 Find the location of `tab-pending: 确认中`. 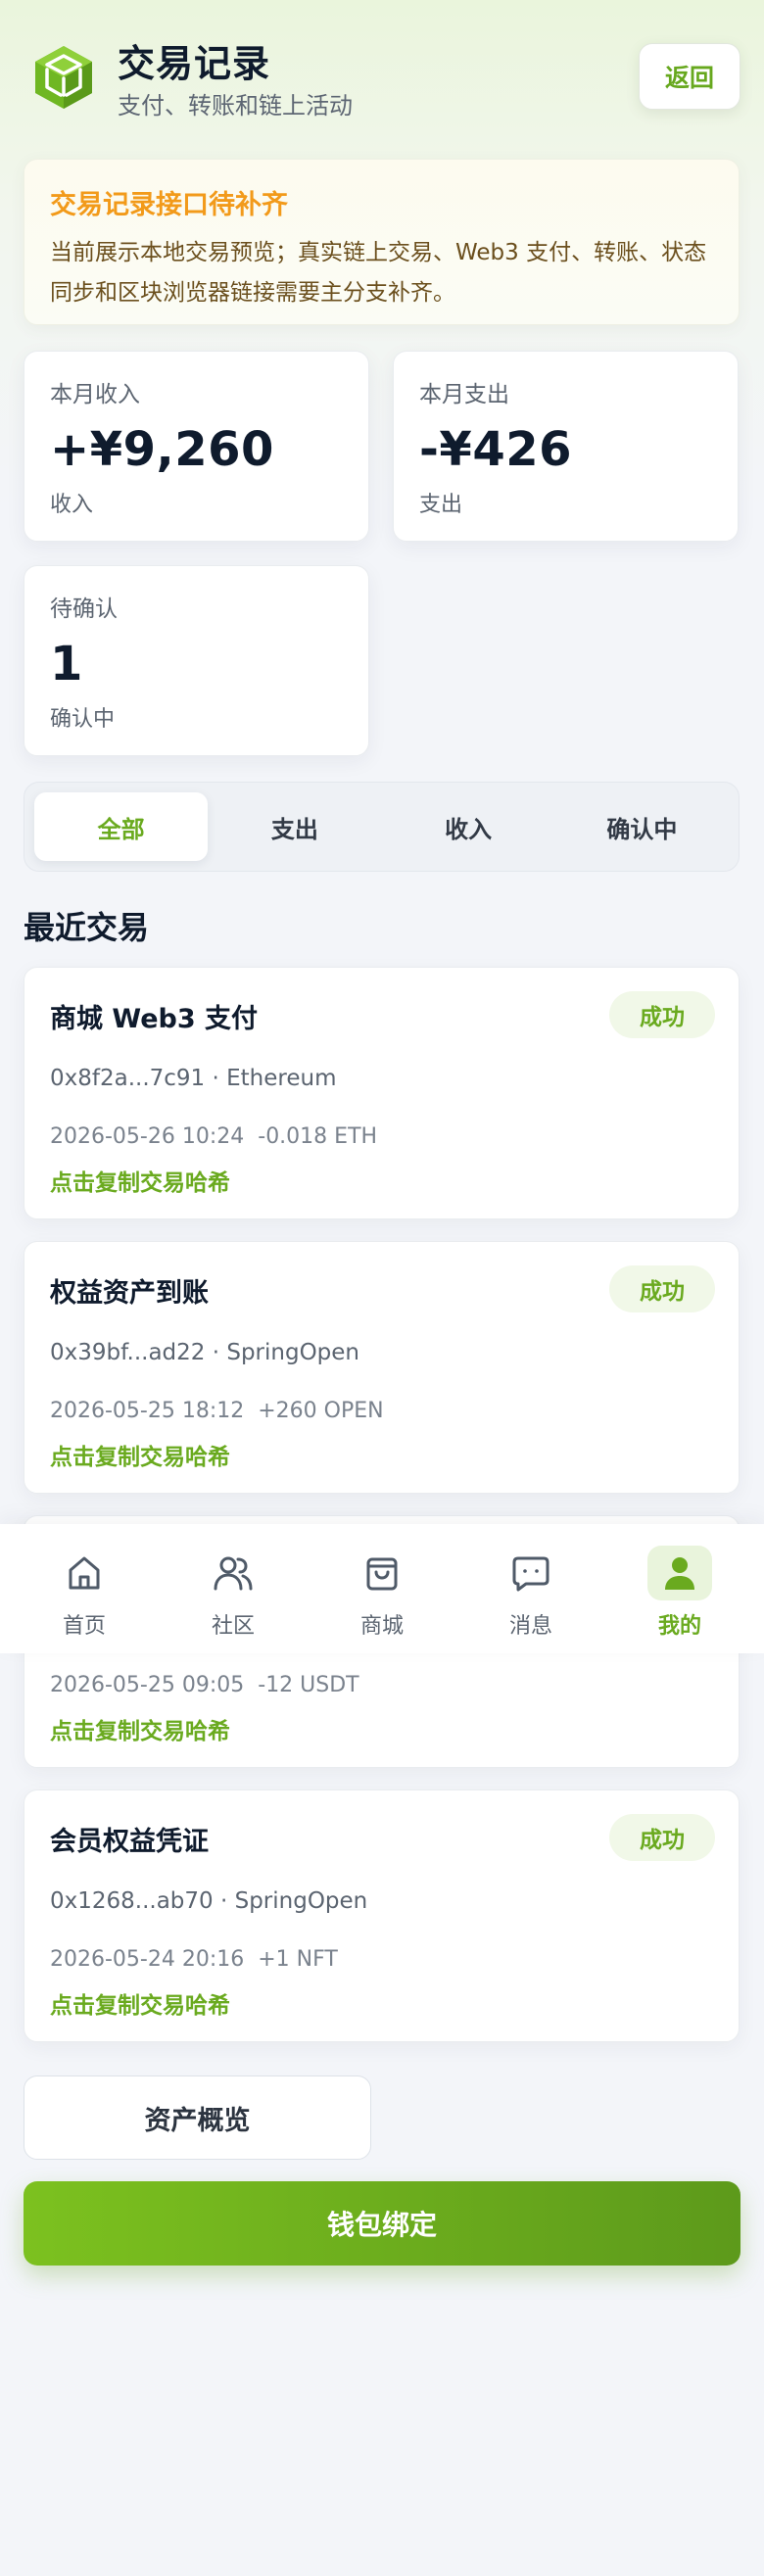

tab-pending: 确认中 is located at coordinates (642, 826).